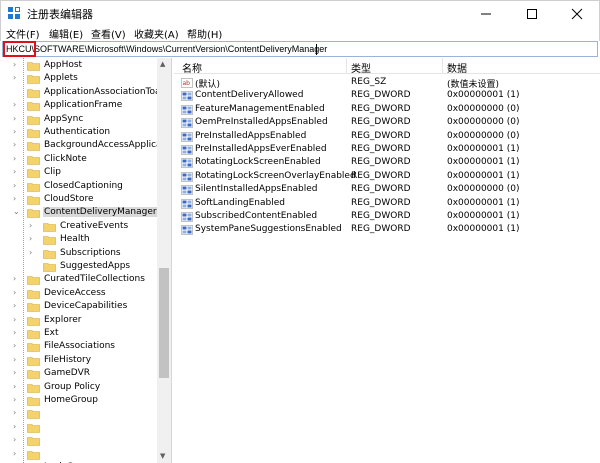  I want to click on title-bar: 注册表编辑器, so click(300, 12).